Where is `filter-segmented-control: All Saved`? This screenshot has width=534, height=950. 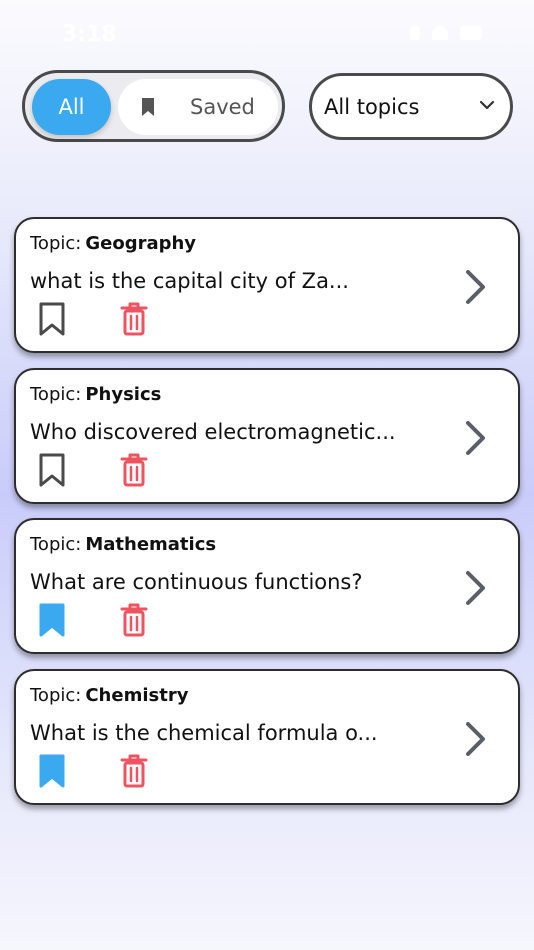 filter-segmented-control: All Saved is located at coordinates (153, 106).